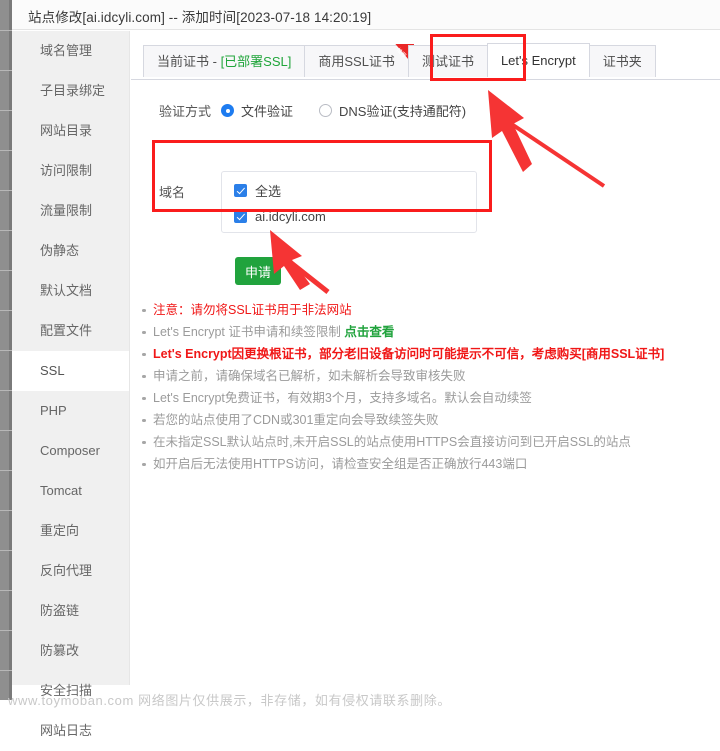 This screenshot has height=751, width=720. I want to click on sidebar-item-label: 网站目录, so click(66, 130).